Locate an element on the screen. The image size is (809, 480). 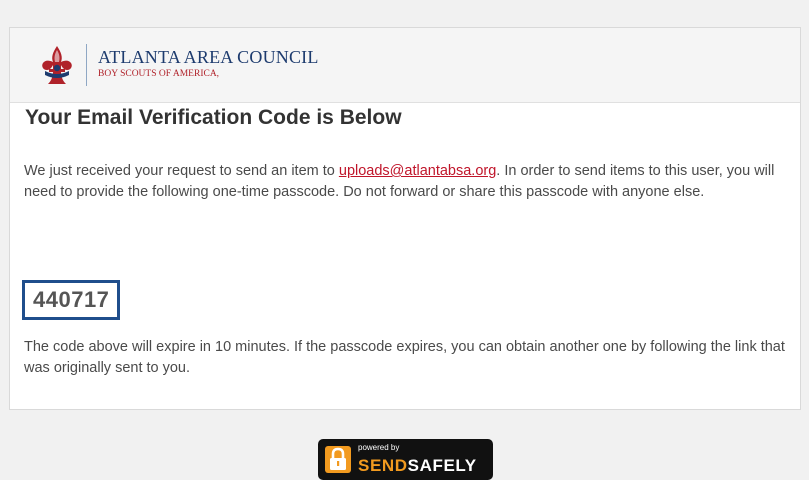
powered-by-label: powered by is located at coordinates (379, 447).